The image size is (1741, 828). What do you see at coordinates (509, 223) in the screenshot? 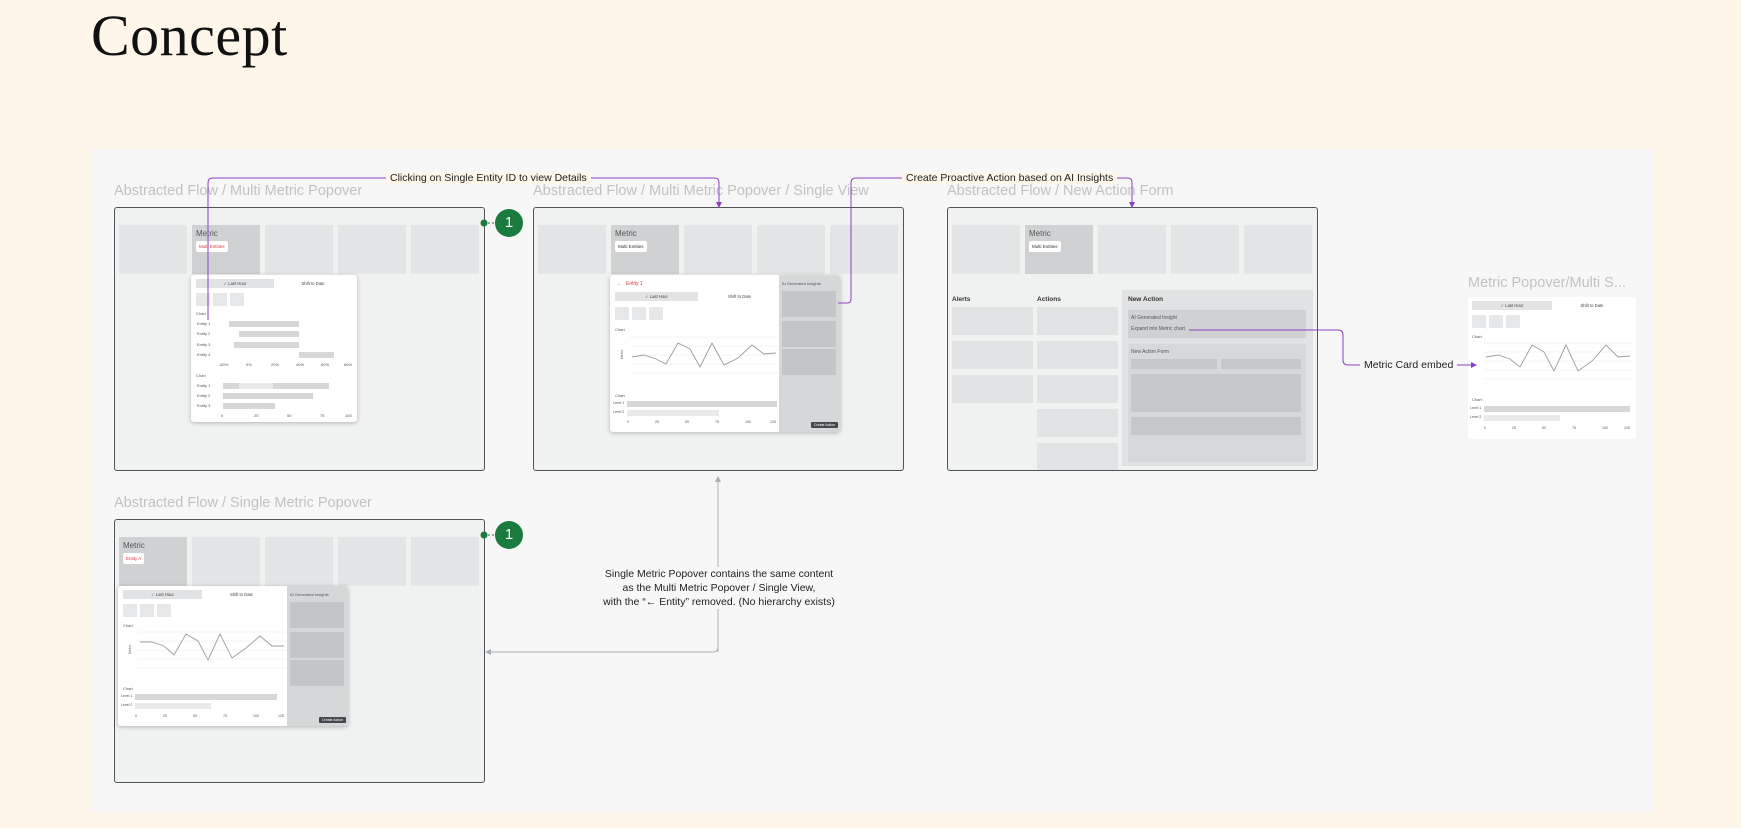
I see `step-badge: 1` at bounding box center [509, 223].